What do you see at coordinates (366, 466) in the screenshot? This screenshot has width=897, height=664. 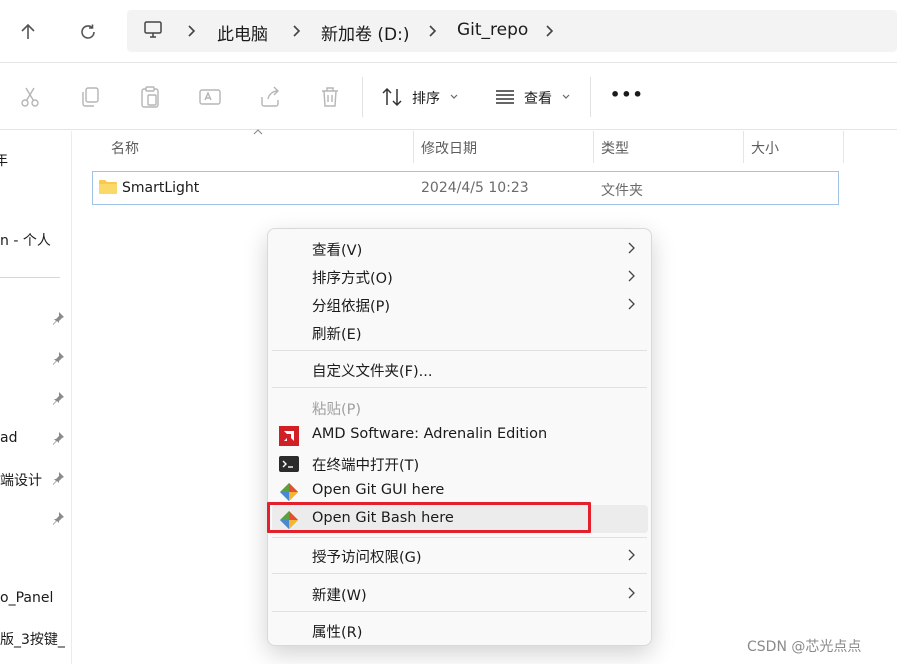 I see `menu-item-label: 在终端中打开(T)` at bounding box center [366, 466].